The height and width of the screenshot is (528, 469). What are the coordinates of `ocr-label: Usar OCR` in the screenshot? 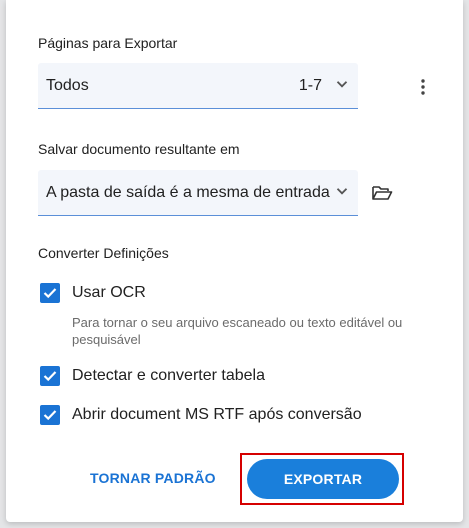 It's located at (109, 292).